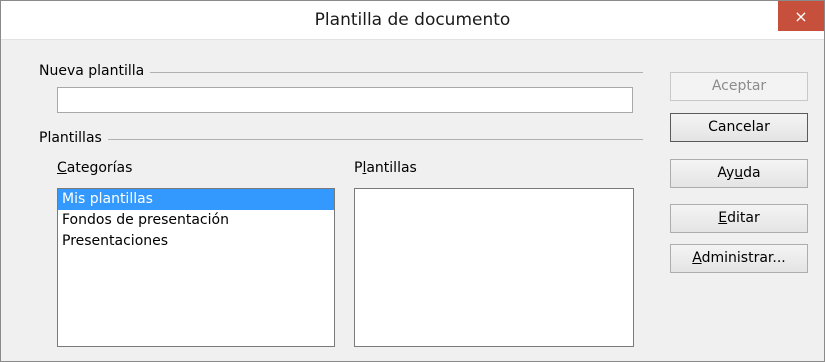  What do you see at coordinates (345, 100) in the screenshot?
I see `new-template-name-input` at bounding box center [345, 100].